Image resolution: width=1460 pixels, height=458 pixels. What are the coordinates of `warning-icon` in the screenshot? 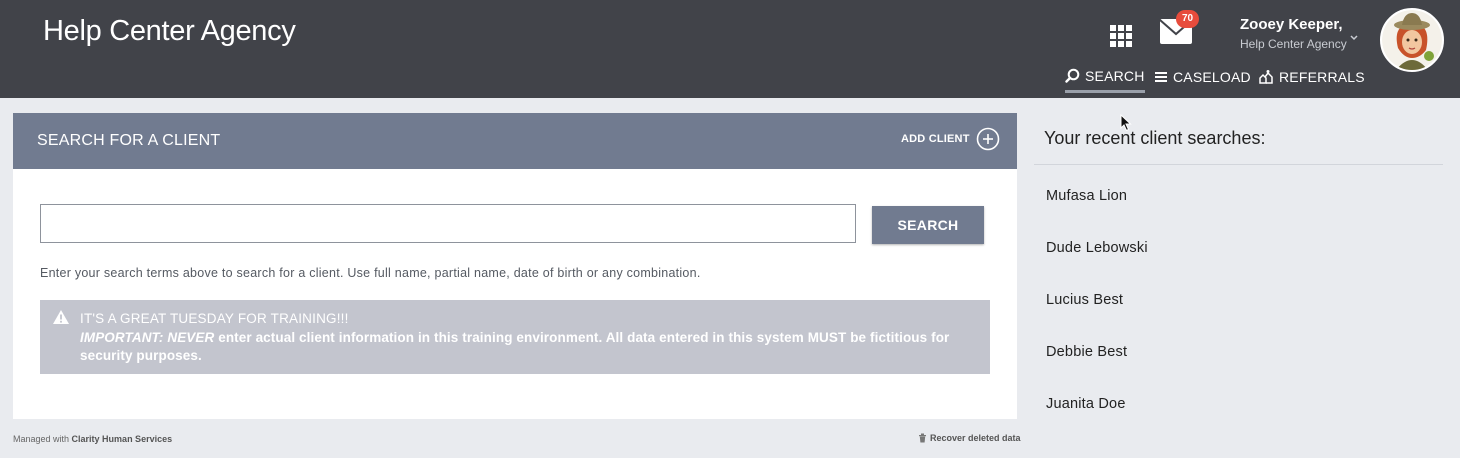 It's located at (61, 317).